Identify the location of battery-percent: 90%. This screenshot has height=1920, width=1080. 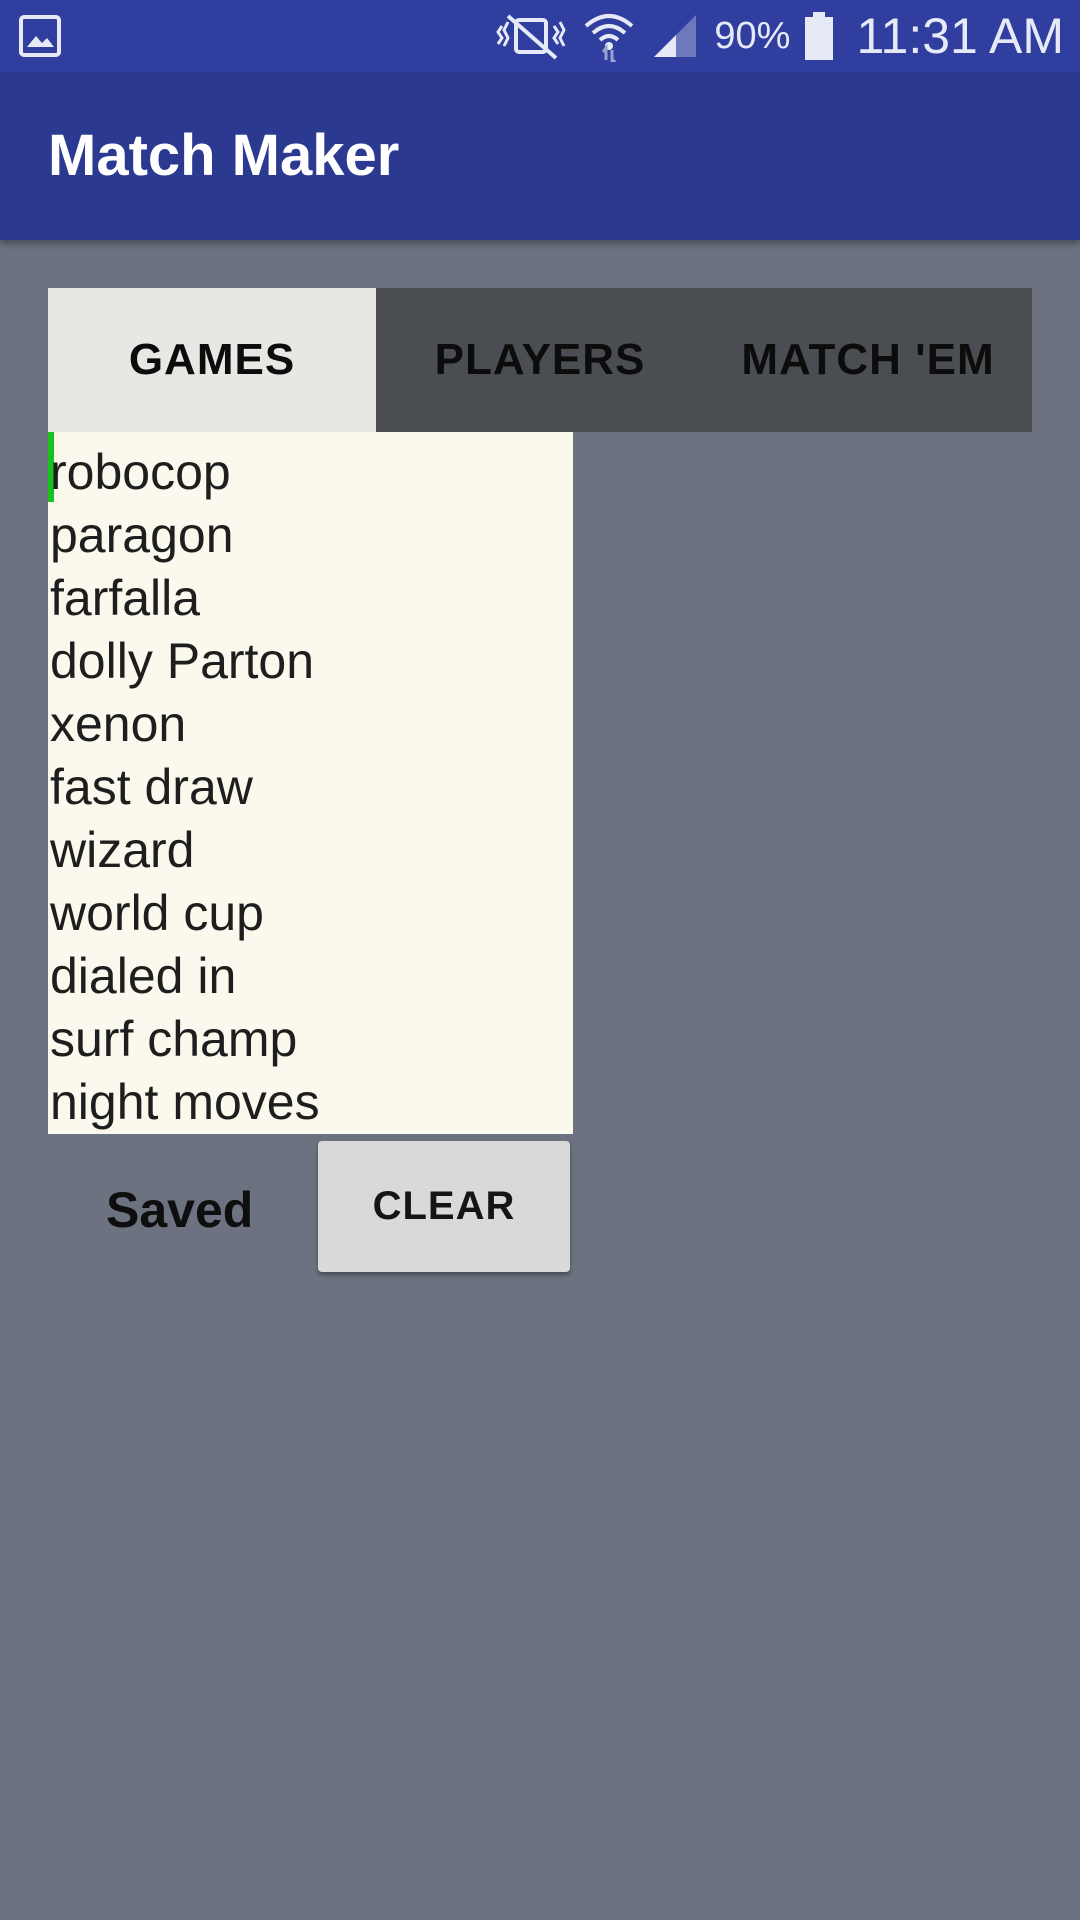
(752, 35).